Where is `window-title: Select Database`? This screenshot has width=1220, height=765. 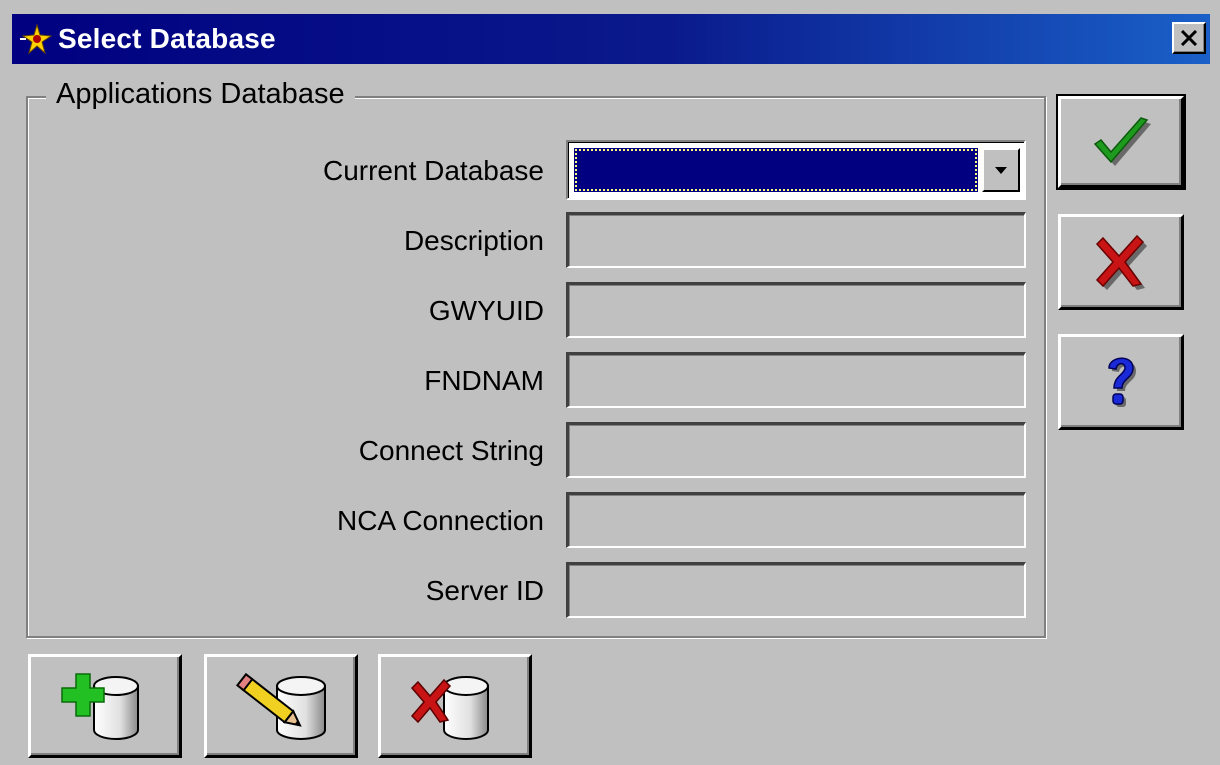 window-title: Select Database is located at coordinates (167, 38).